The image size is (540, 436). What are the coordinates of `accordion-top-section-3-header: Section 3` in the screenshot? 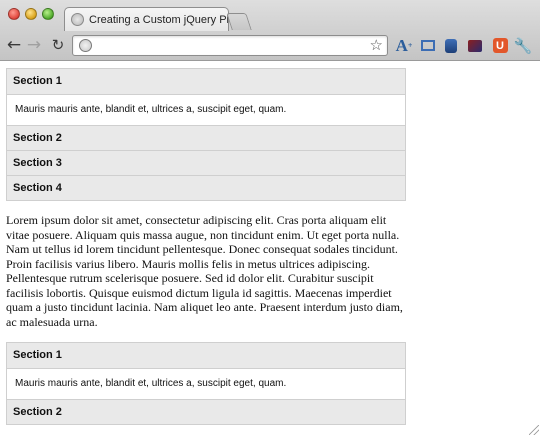 It's located at (206, 162).